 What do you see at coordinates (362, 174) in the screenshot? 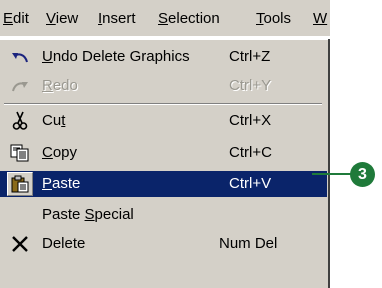
I see `step-callout-badge: 3` at bounding box center [362, 174].